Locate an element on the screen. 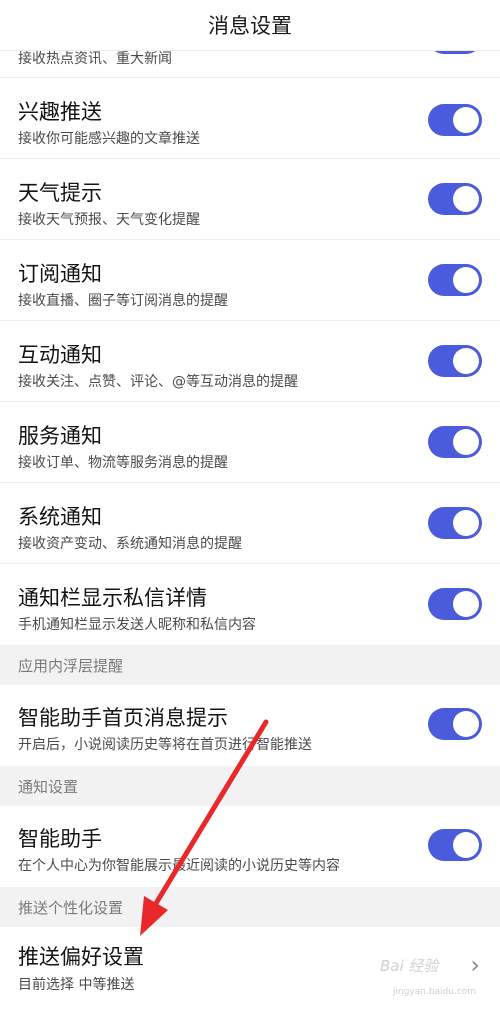 This screenshot has height=1009, width=500. service-title: 服务通知 is located at coordinates (60, 436).